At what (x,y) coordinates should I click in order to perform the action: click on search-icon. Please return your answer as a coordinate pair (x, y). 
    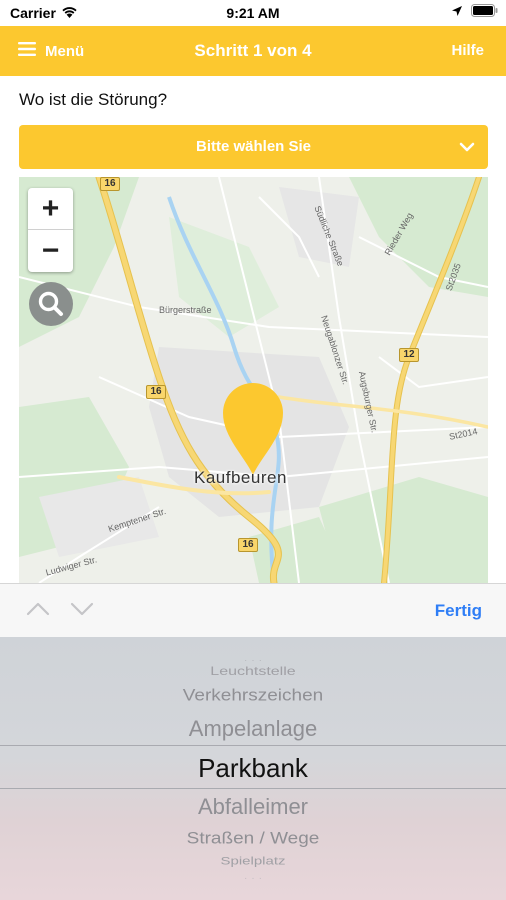
    Looking at the image, I should click on (50, 303).